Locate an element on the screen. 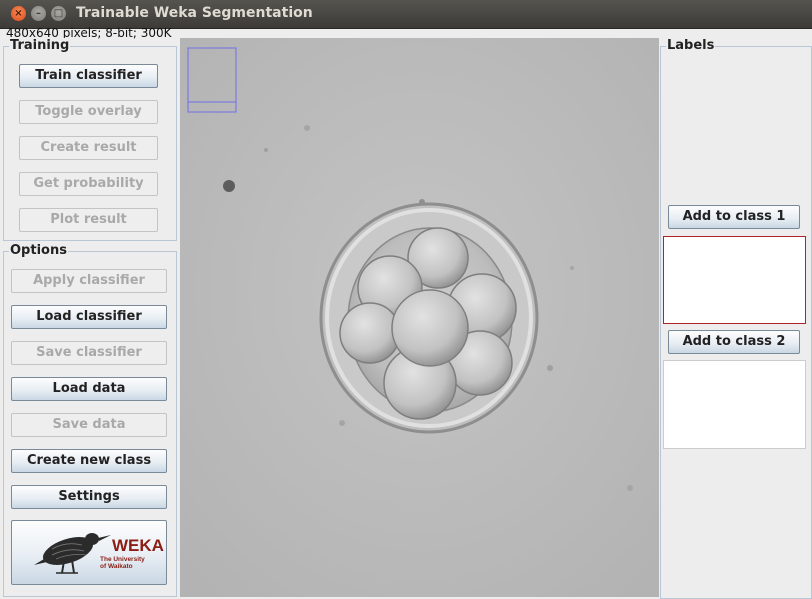 Image resolution: width=812 pixels, height=599 pixels. create-result-button: Create result is located at coordinates (88, 148).